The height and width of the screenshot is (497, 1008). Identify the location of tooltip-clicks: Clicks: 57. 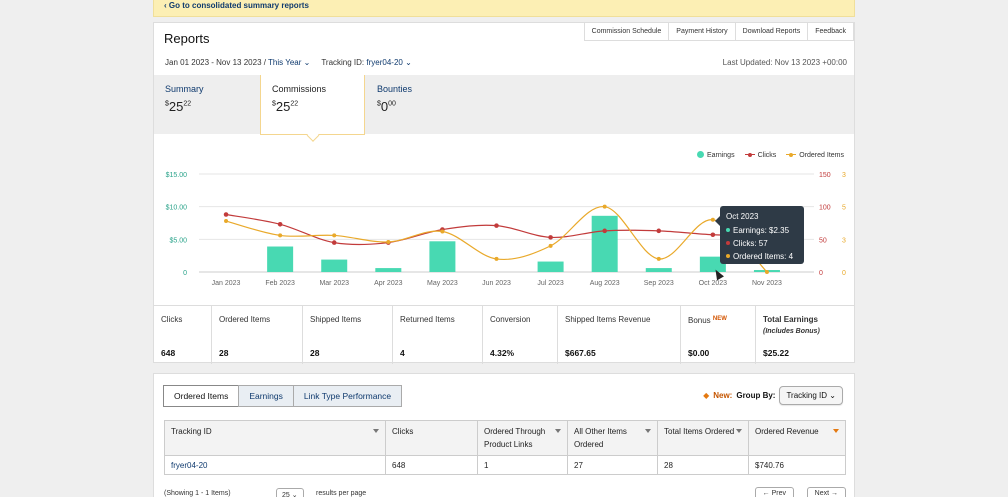
(762, 243).